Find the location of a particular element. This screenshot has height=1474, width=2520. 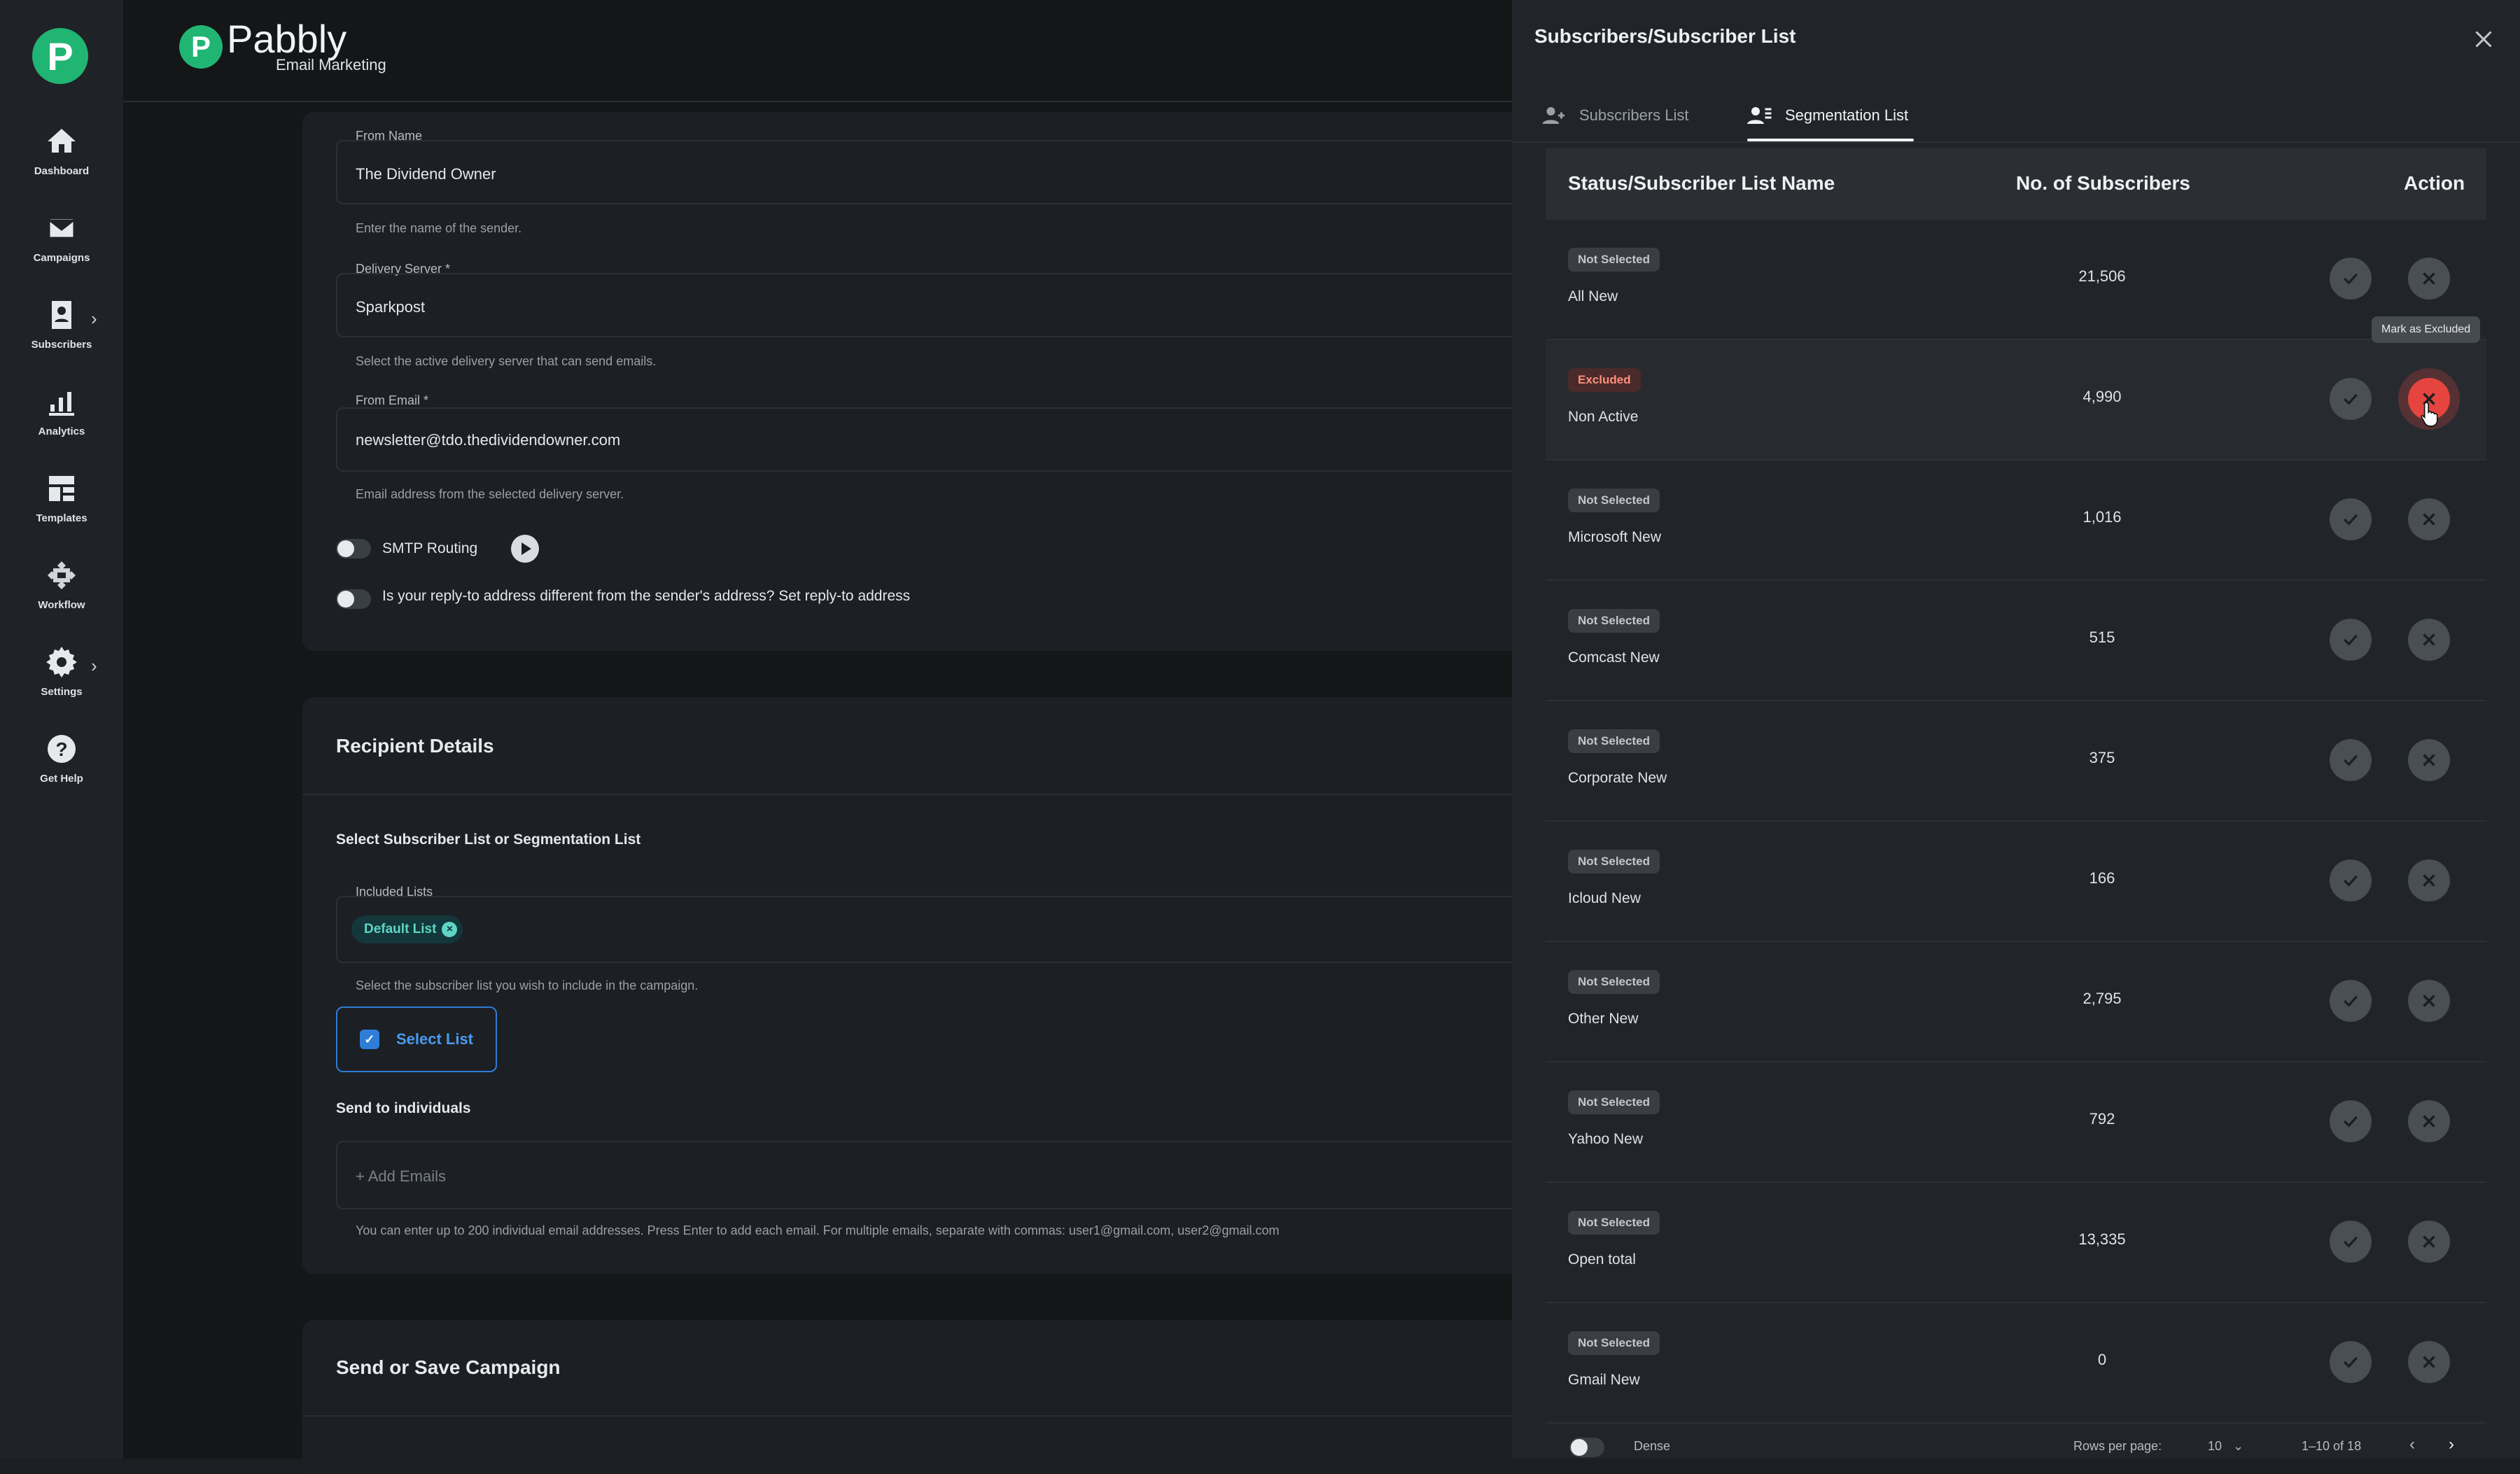

select-list-button: ✓ Select List is located at coordinates (416, 1039).